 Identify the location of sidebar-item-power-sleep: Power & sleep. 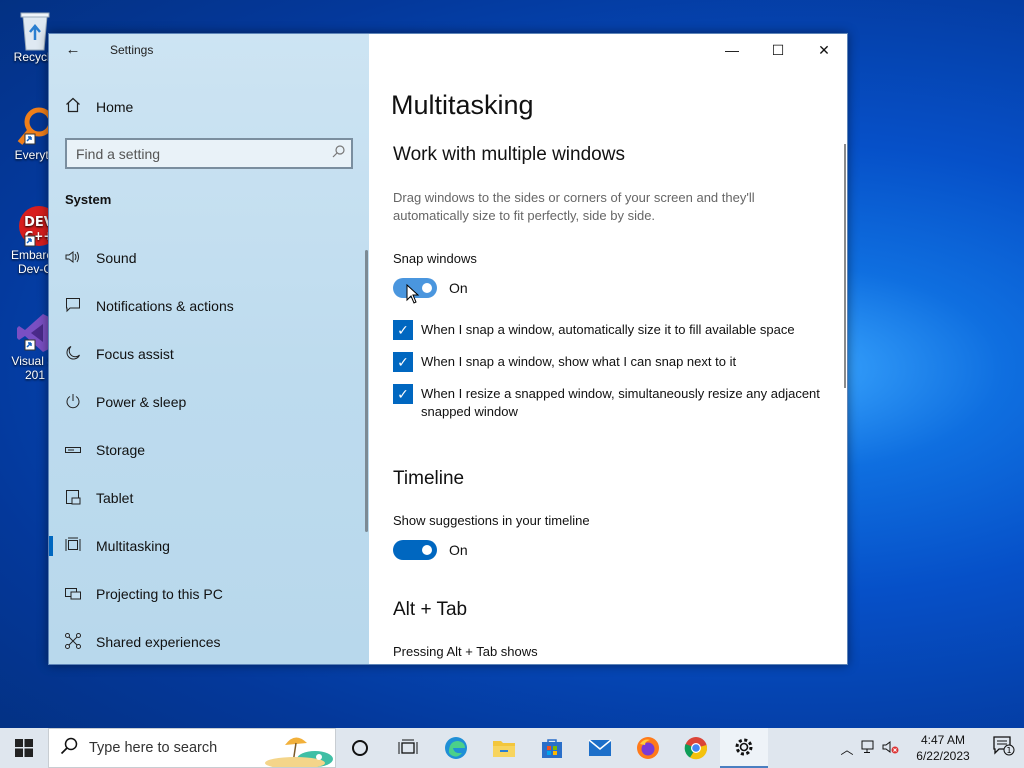
(208, 402).